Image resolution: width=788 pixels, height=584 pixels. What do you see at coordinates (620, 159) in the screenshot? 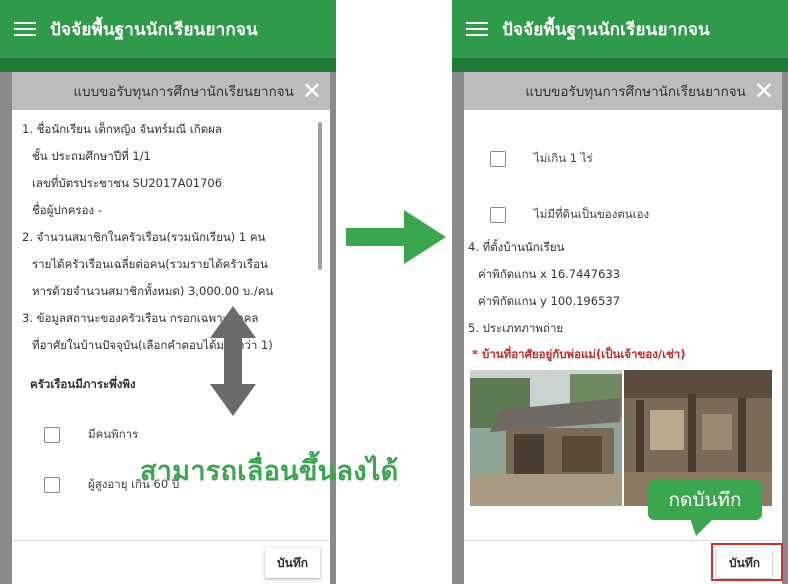
I see `checkbox-row-land-under-1-rai: ไม่เกิน 1 ไร่` at bounding box center [620, 159].